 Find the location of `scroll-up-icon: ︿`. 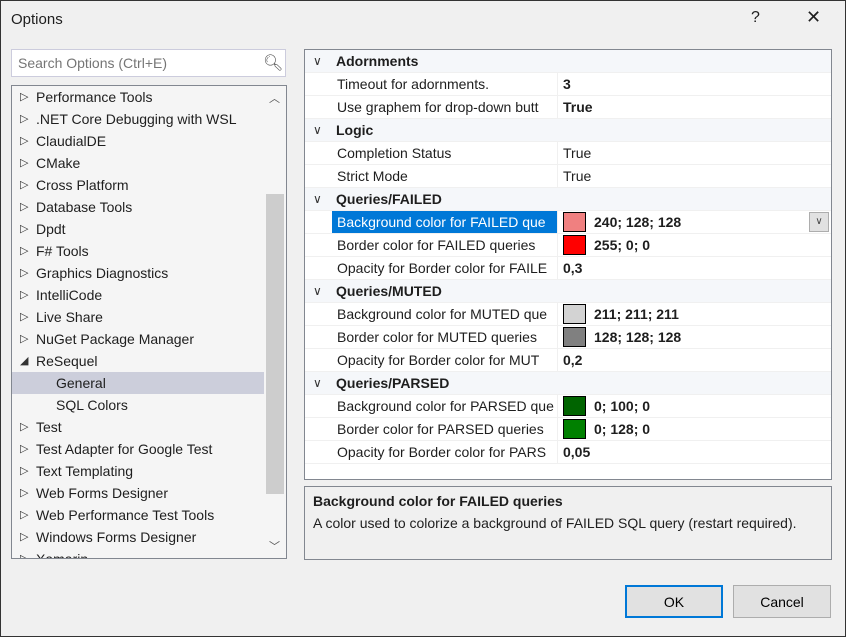

scroll-up-icon: ︿ is located at coordinates (274, 98).